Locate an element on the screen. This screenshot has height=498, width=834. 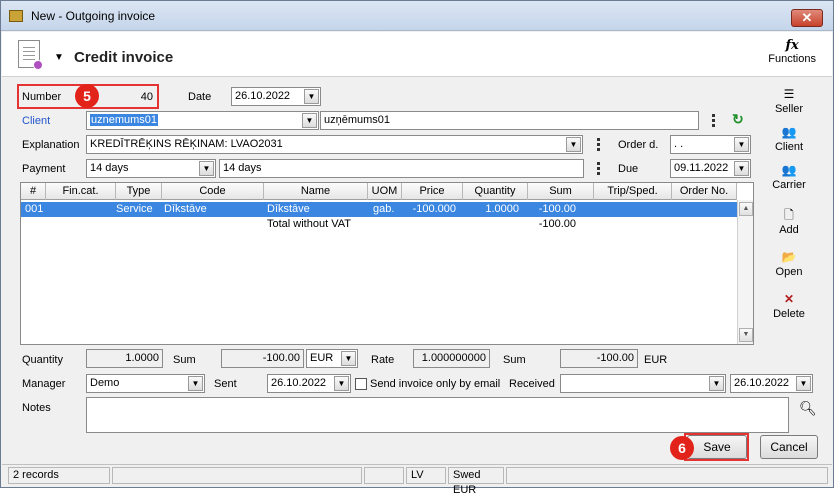
callout-5: 5 is located at coordinates (87, 96).